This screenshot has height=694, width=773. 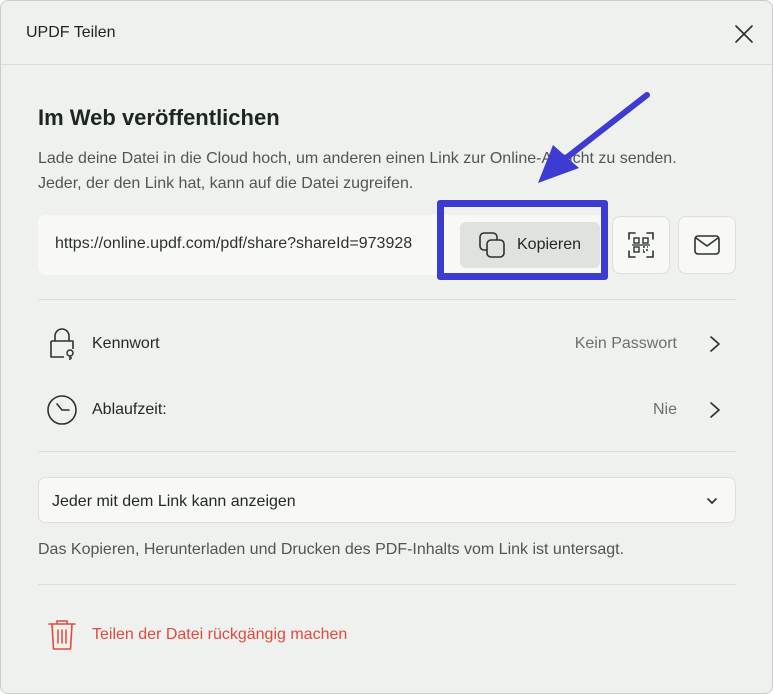 What do you see at coordinates (159, 117) in the screenshot?
I see `publish-heading: Im Web veröffentlichen` at bounding box center [159, 117].